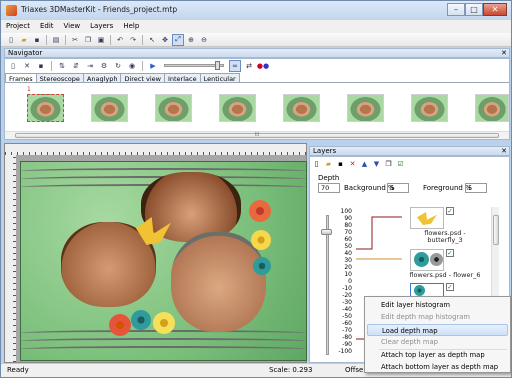 This screenshot has height=378, width=512. What do you see at coordinates (142, 78) in the screenshot?
I see `tab-direct-view: Direct view` at bounding box center [142, 78].